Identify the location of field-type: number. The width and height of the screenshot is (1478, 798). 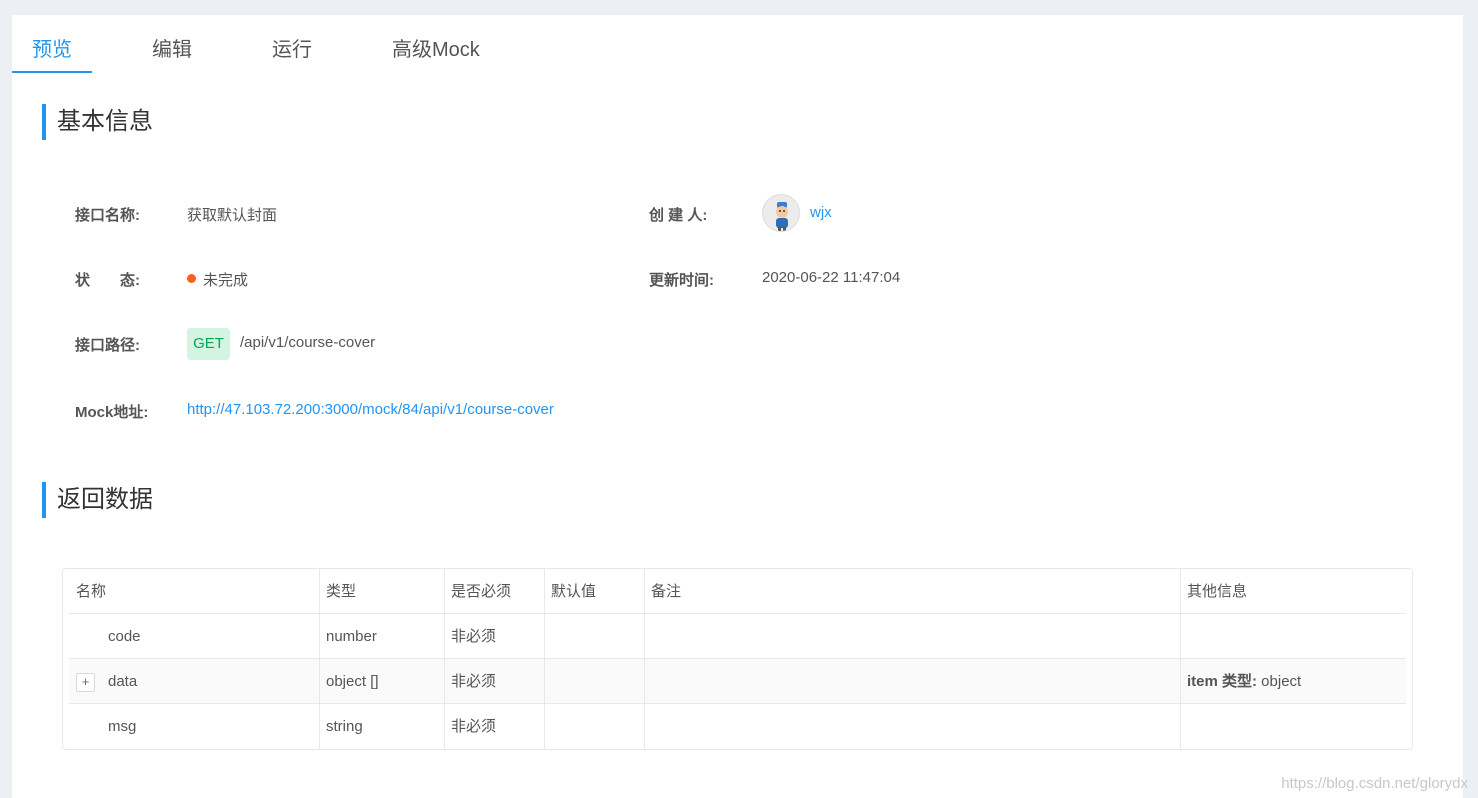
(351, 636).